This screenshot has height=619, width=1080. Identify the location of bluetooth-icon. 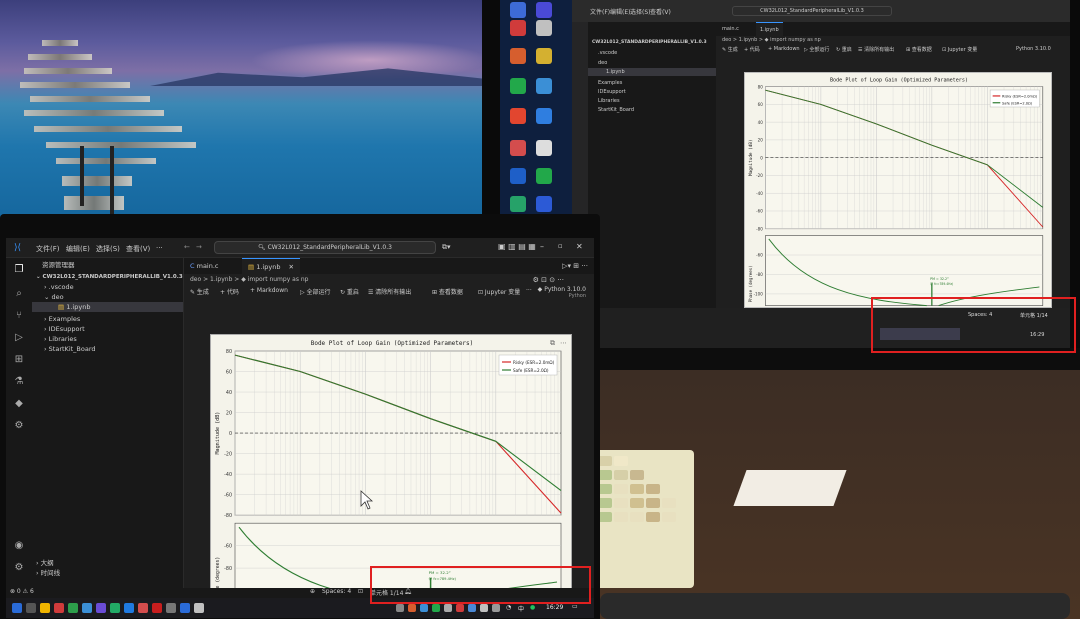
(472, 608).